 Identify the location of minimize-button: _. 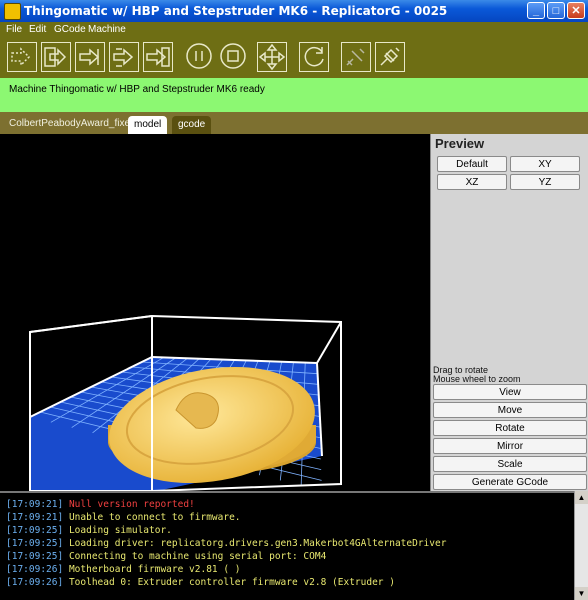
(536, 10).